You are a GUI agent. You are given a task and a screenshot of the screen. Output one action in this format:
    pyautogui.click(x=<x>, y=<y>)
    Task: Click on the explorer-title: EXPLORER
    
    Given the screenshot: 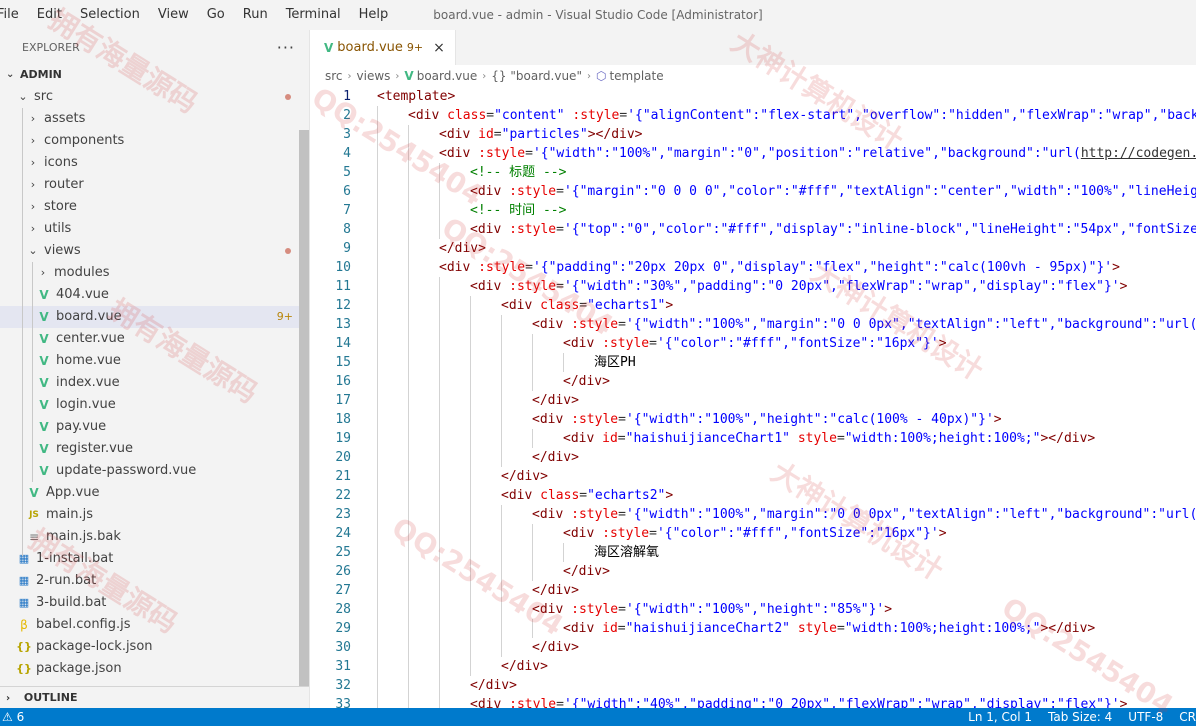 What is the action you would take?
    pyautogui.click(x=51, y=47)
    